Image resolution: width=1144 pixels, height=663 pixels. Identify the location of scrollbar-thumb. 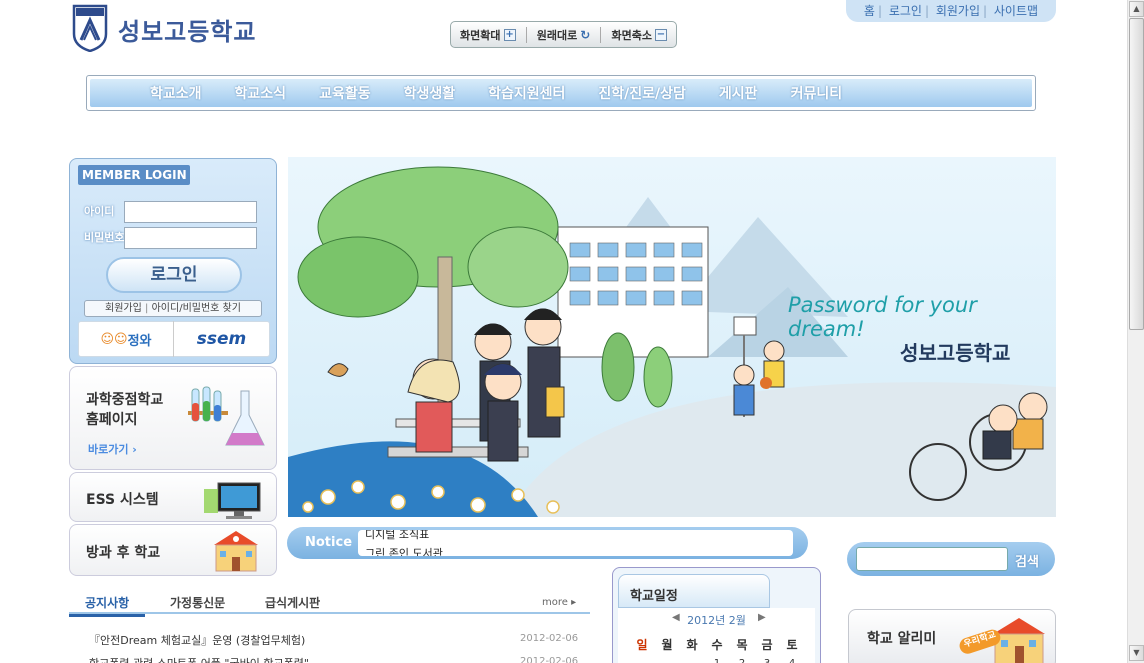
(1136, 174).